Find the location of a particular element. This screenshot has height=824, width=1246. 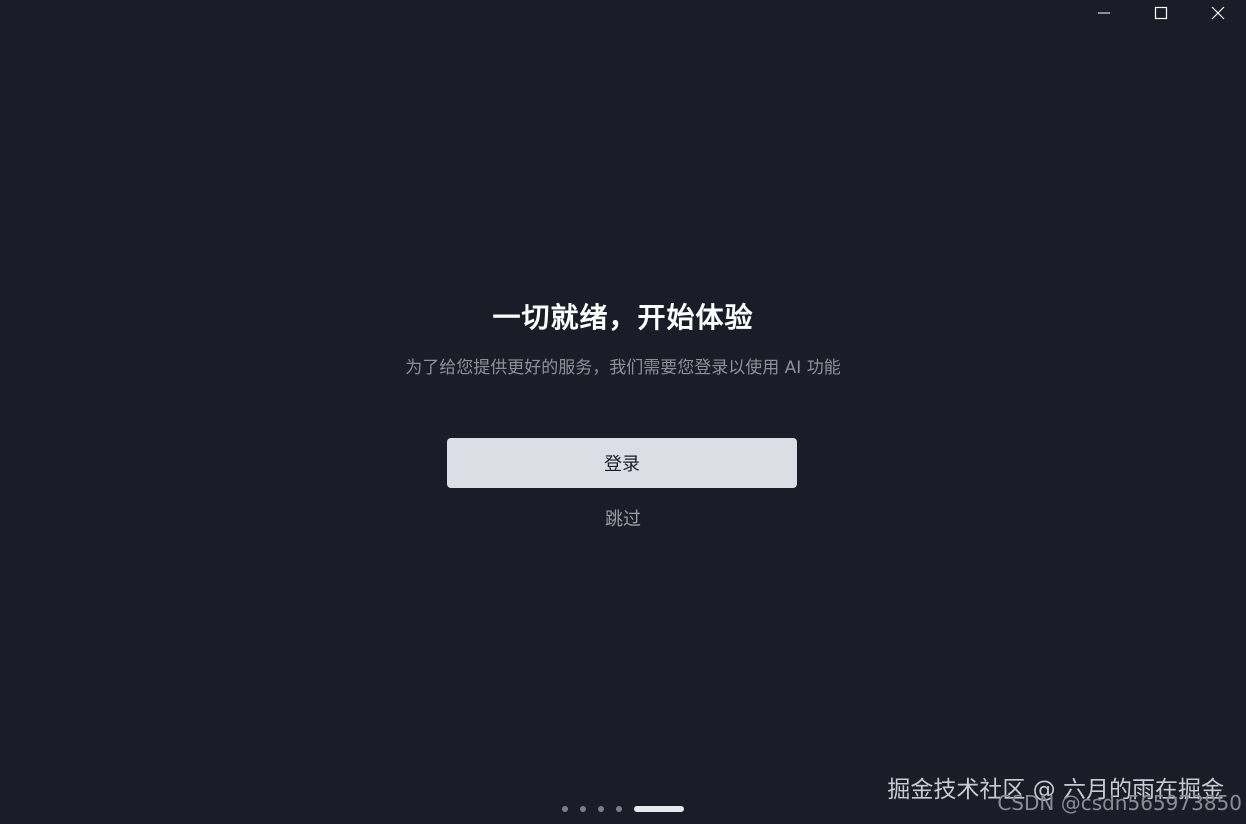

page-subtitle: 为了给您提供更好的服务，我们需要您登录以使用 AI 功能 is located at coordinates (623, 368).